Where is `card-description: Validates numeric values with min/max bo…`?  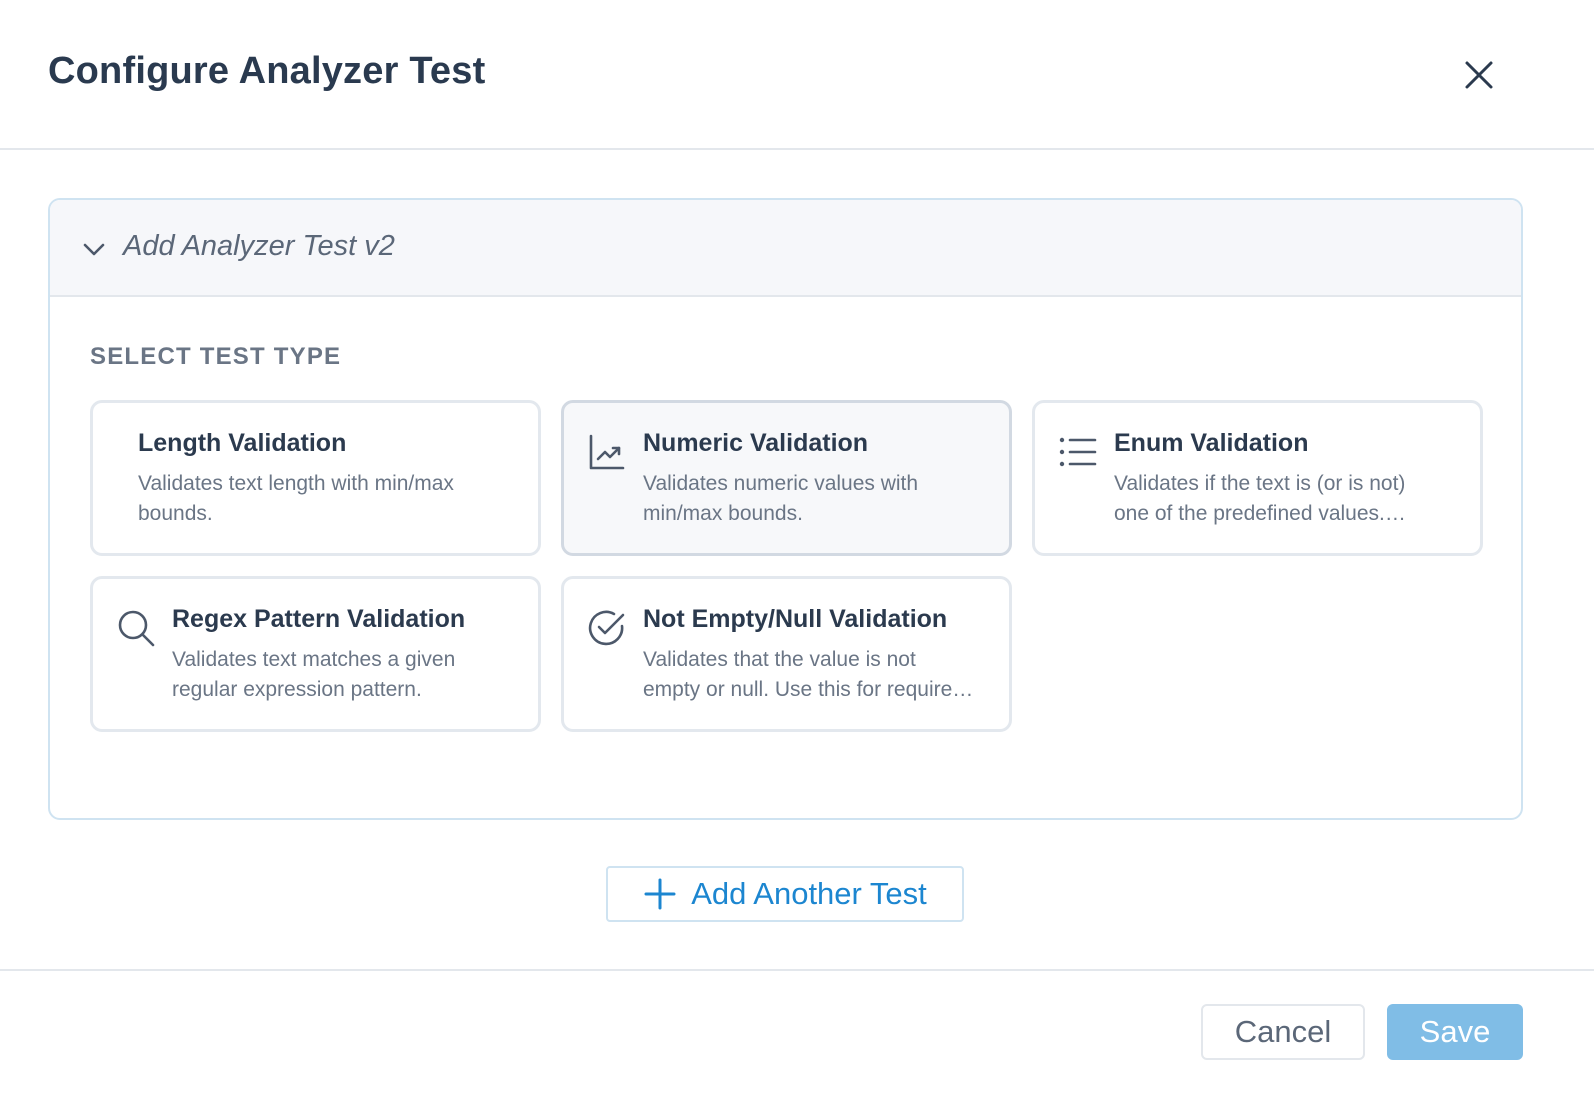
card-description: Validates numeric values with min/max bo… is located at coordinates (781, 498).